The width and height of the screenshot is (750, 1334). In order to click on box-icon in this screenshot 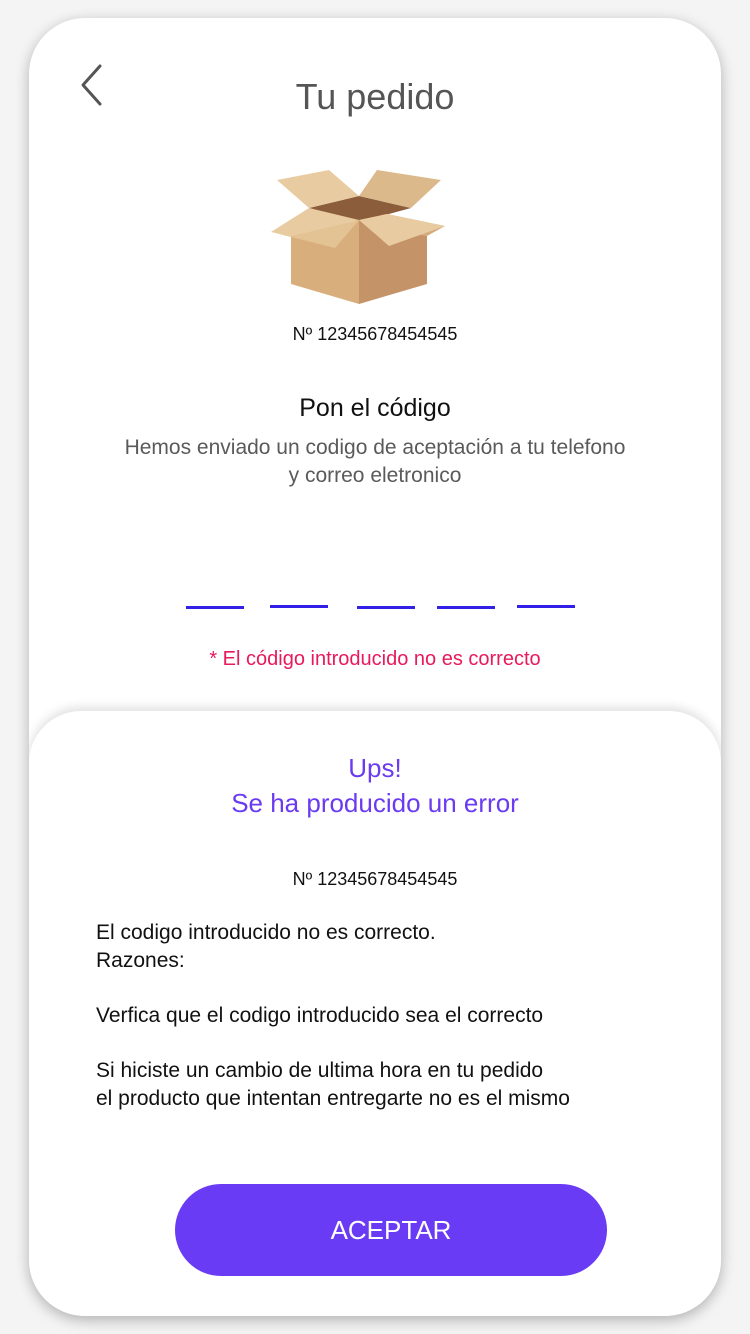, I will do `click(358, 237)`.